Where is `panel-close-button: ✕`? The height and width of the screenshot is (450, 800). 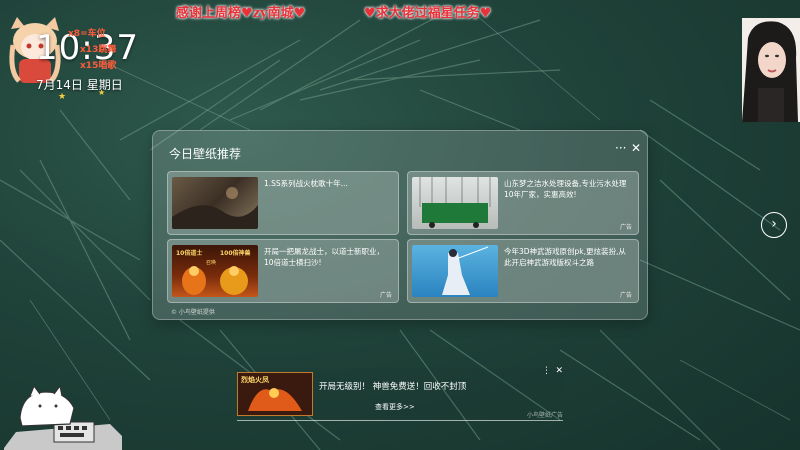
panel-close-button: ✕ is located at coordinates (636, 148).